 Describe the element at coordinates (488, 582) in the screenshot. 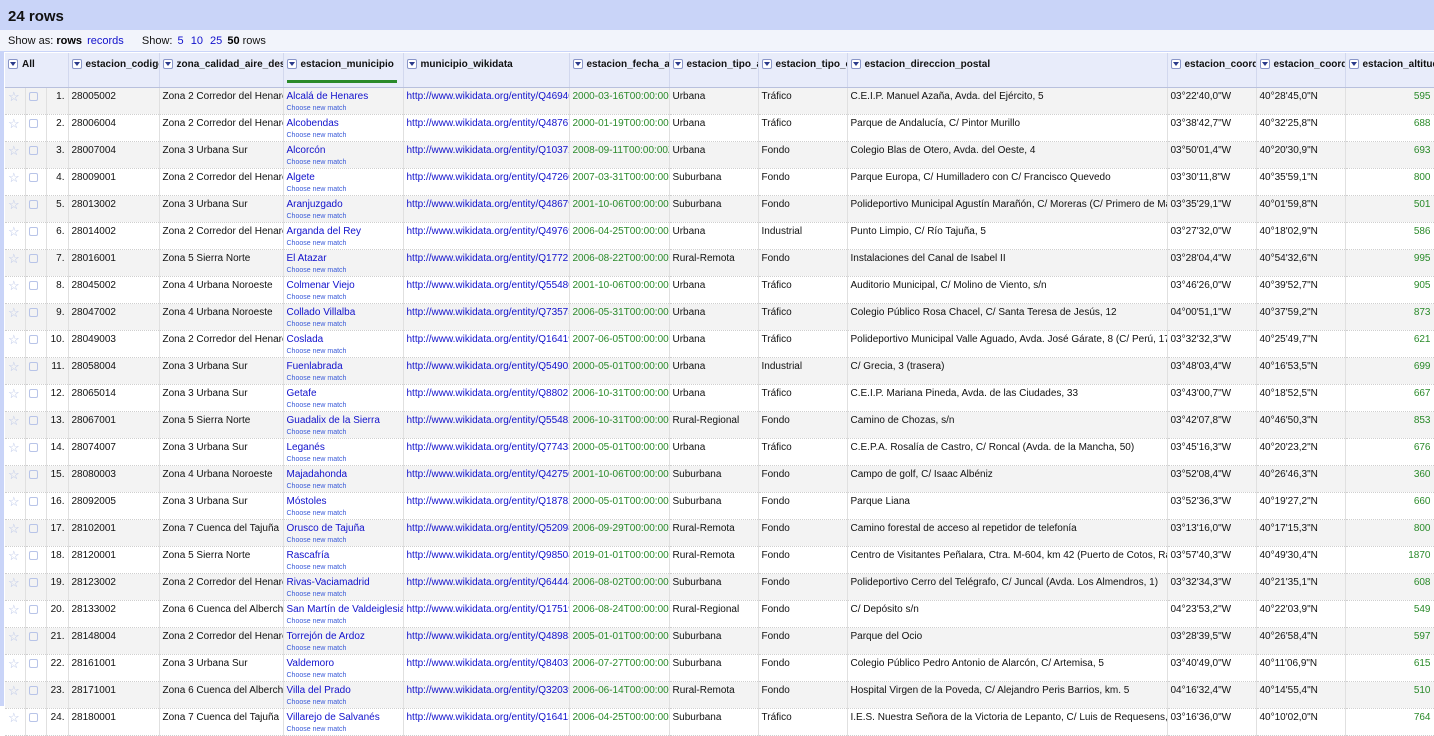

I see `wikidata-url-link: http://www.wikidata.org/entity/Q644481` at that location.